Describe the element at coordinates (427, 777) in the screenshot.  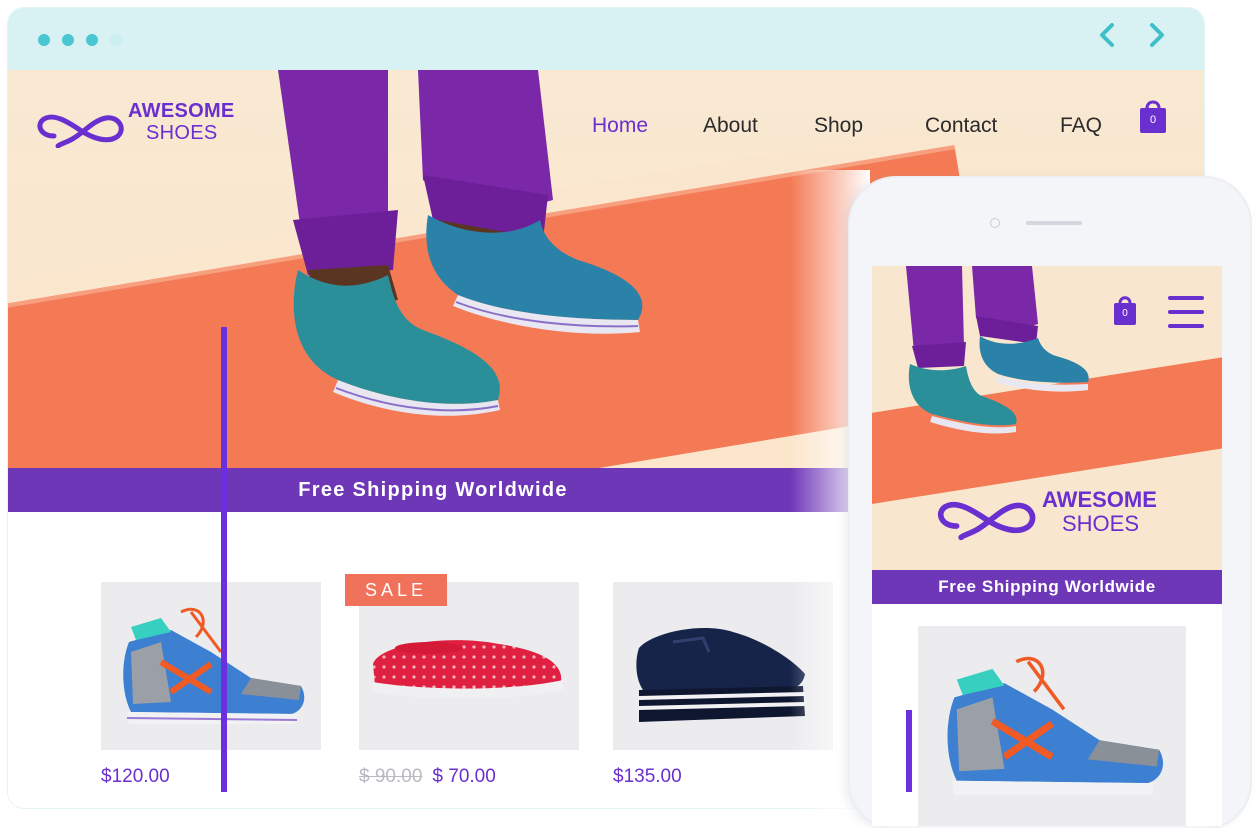
I see `product-price-sale: $ 90.00 $ 70.00` at that location.